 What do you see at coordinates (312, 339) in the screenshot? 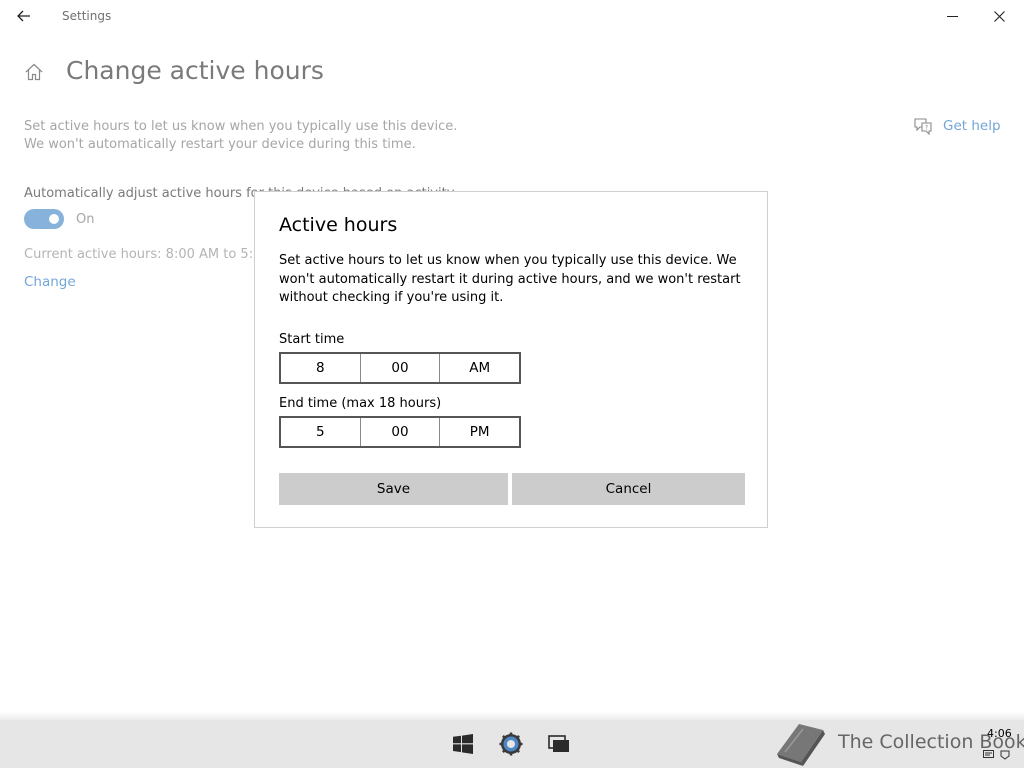
I see `start-time-label: Start time` at bounding box center [312, 339].